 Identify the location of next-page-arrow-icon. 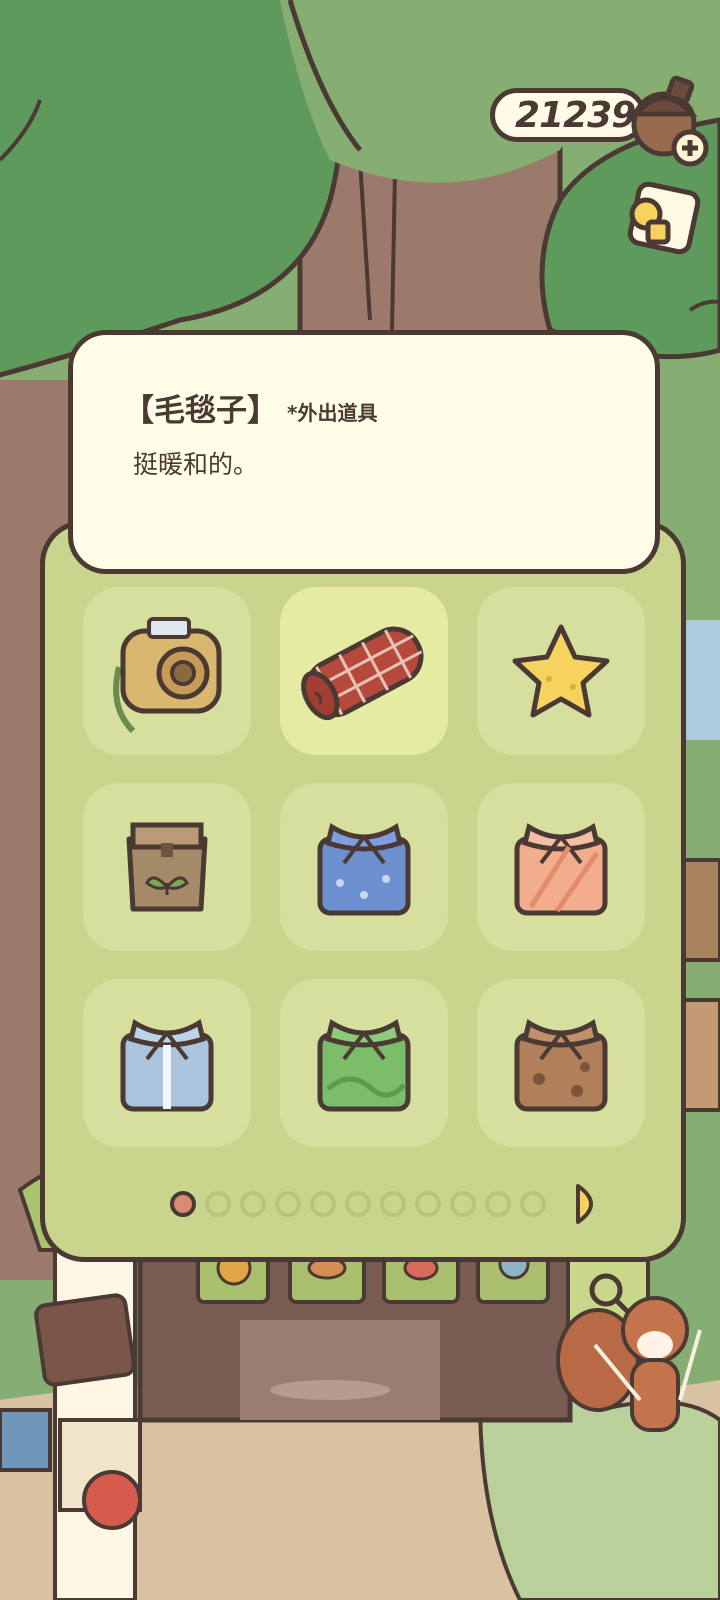
(589, 1204).